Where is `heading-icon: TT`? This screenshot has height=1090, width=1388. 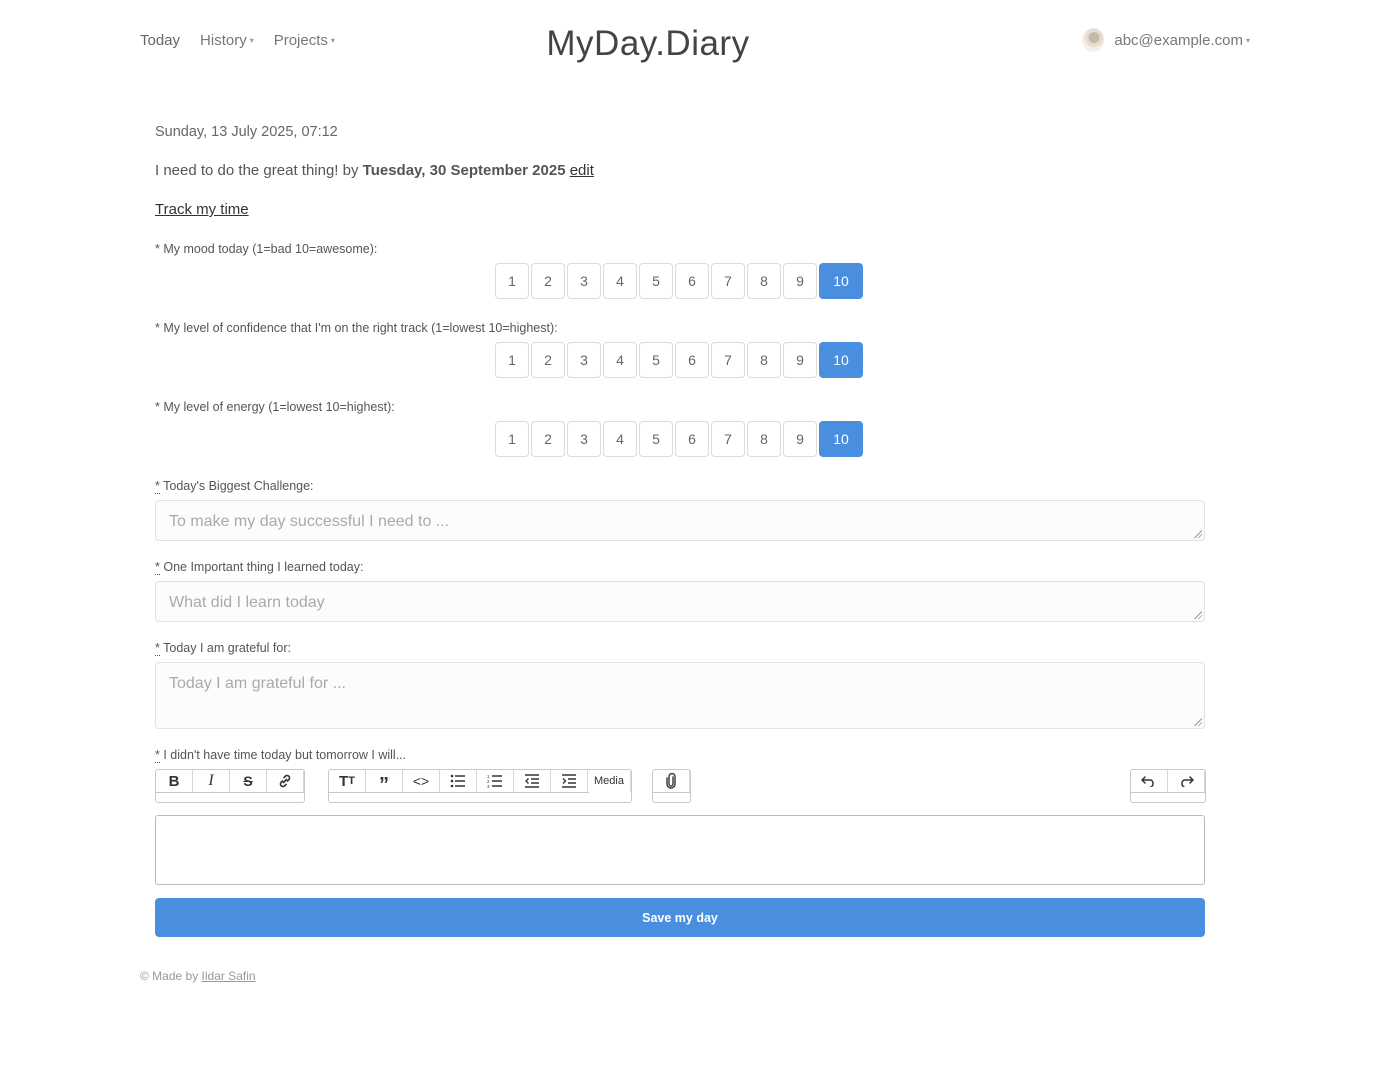 heading-icon: TT is located at coordinates (347, 781).